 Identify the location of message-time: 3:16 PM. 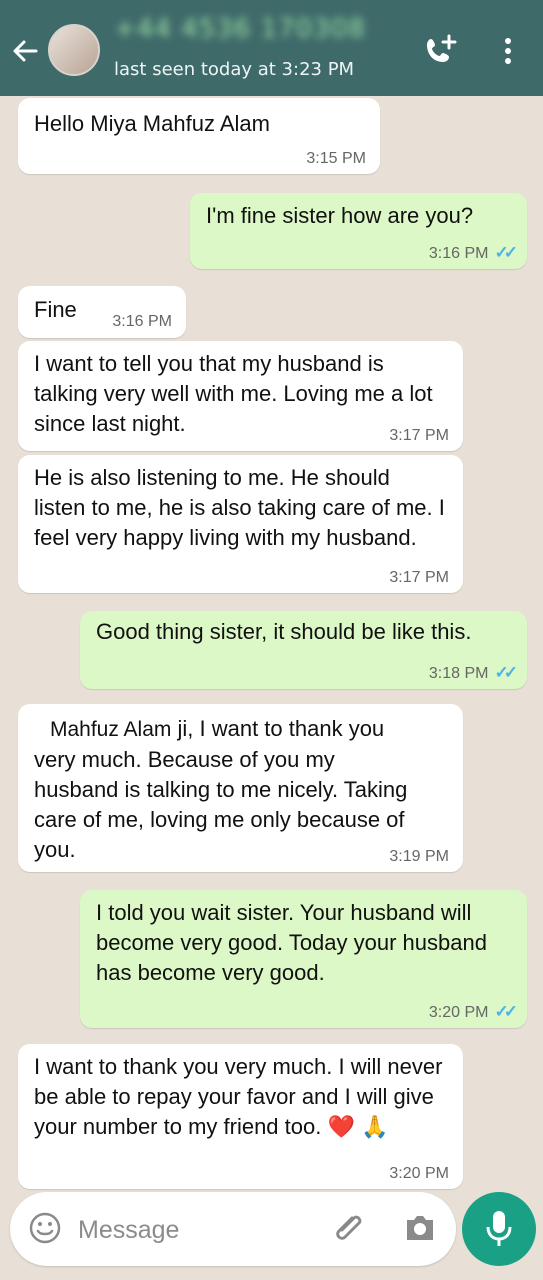
(142, 321).